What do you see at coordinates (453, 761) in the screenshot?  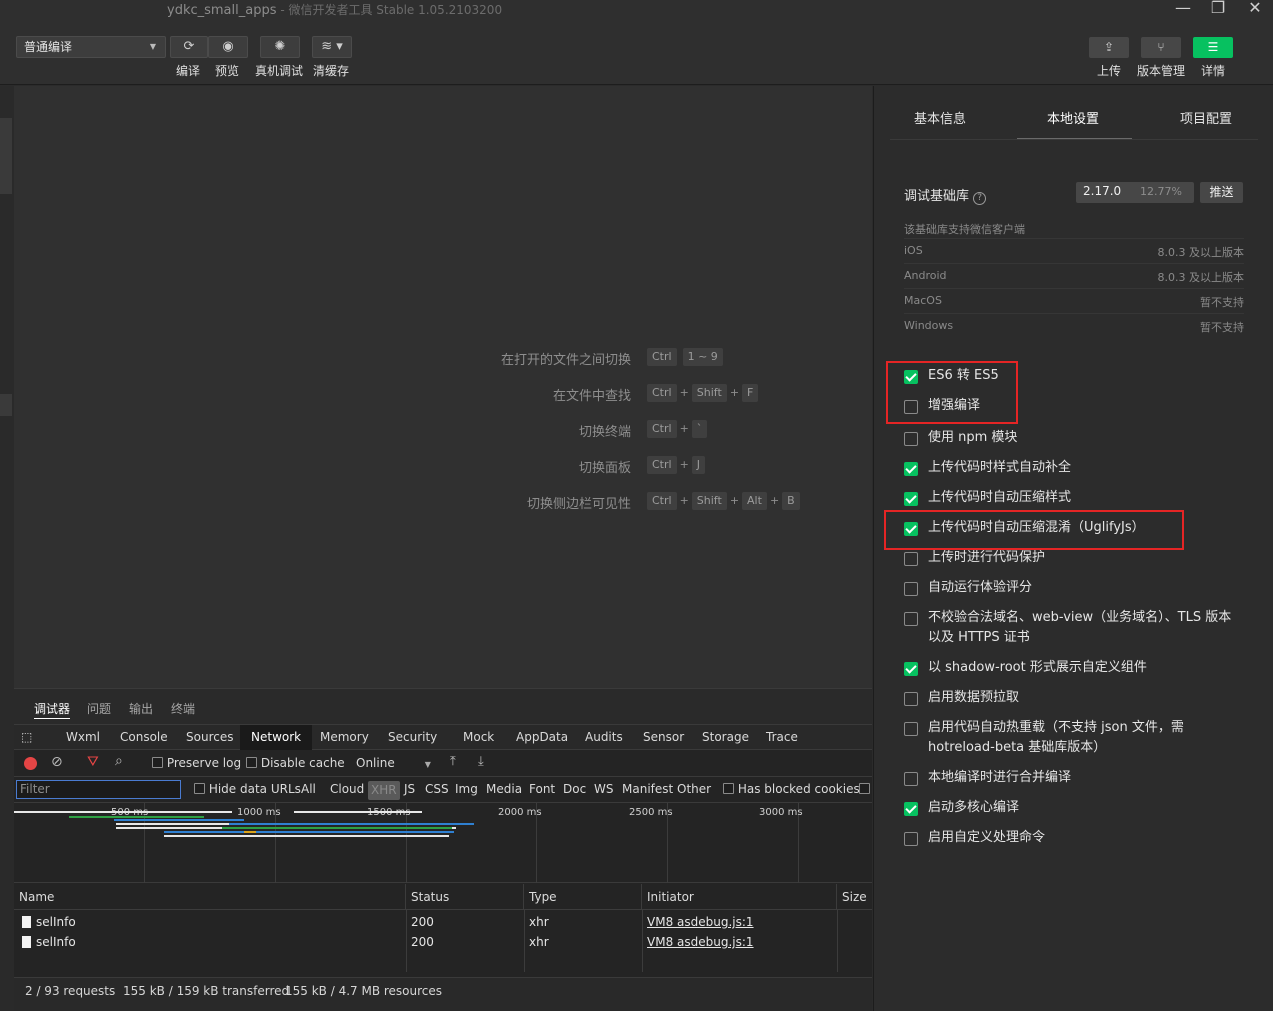 I see `import-har-icon: ⤒` at bounding box center [453, 761].